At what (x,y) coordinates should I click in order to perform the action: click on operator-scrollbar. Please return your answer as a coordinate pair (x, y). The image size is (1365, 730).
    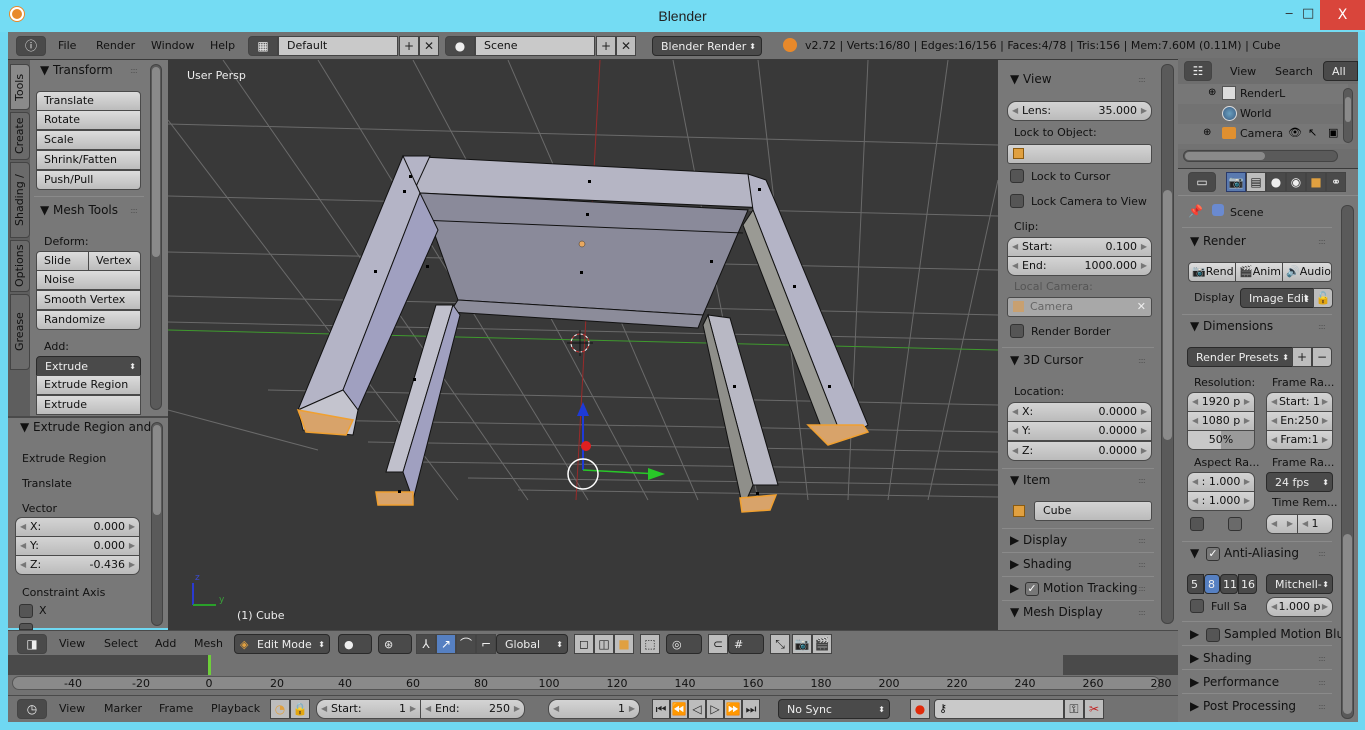
    Looking at the image, I should click on (157, 524).